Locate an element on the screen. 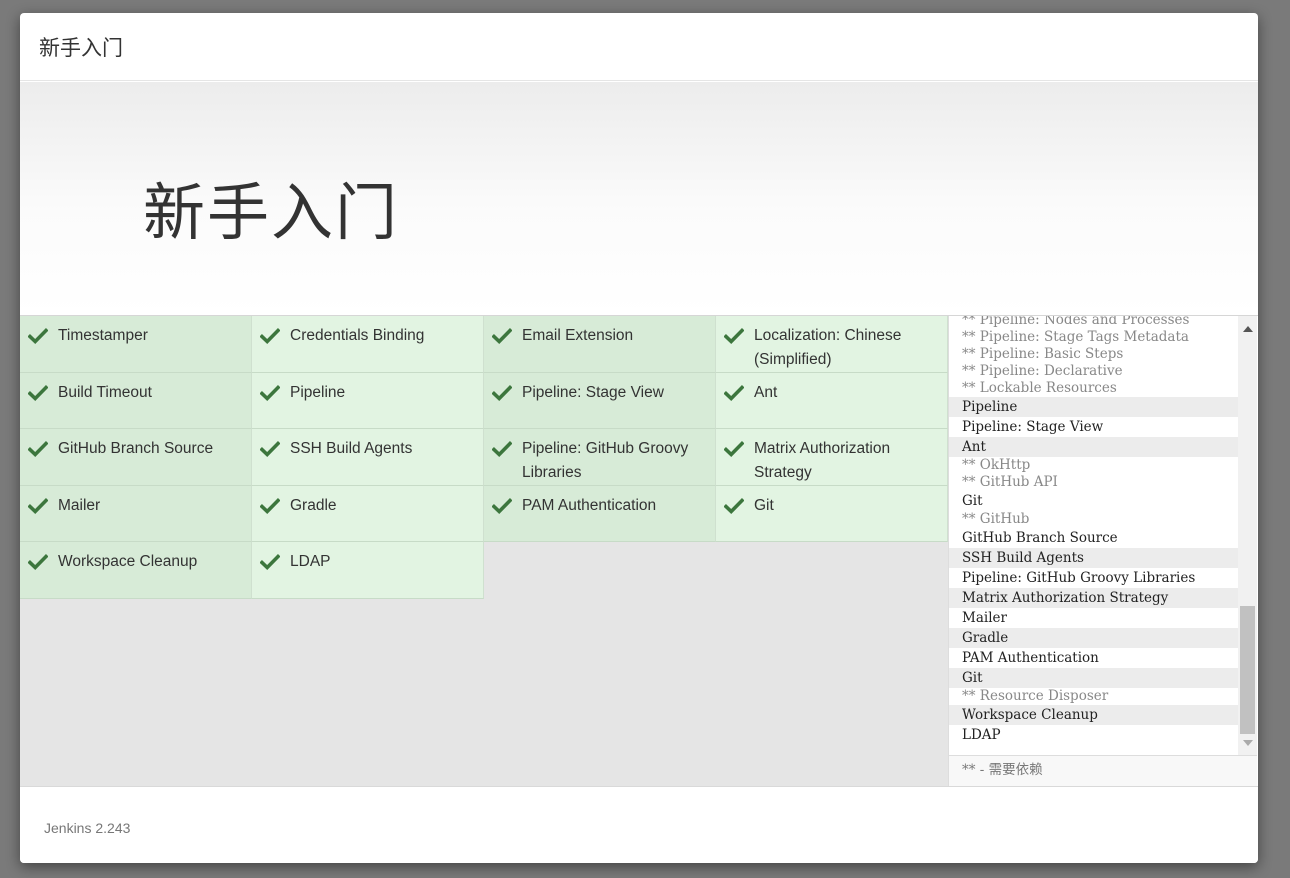 The width and height of the screenshot is (1290, 878). plugin-item: Pipeline: Stage View is located at coordinates (600, 400).